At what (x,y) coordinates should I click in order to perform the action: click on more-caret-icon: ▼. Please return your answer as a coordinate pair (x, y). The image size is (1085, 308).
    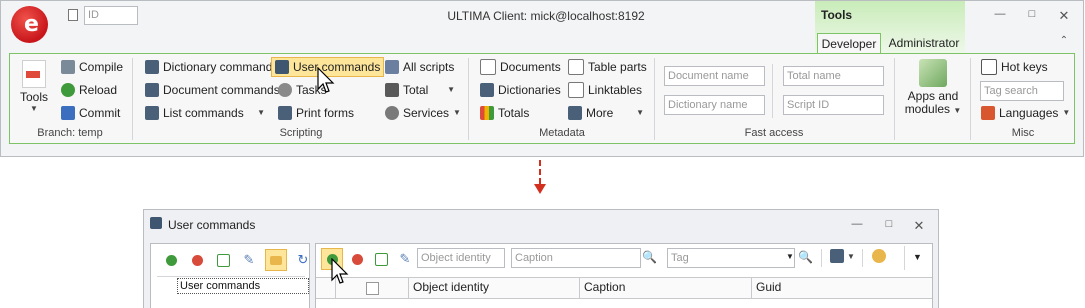
    Looking at the image, I should click on (640, 112).